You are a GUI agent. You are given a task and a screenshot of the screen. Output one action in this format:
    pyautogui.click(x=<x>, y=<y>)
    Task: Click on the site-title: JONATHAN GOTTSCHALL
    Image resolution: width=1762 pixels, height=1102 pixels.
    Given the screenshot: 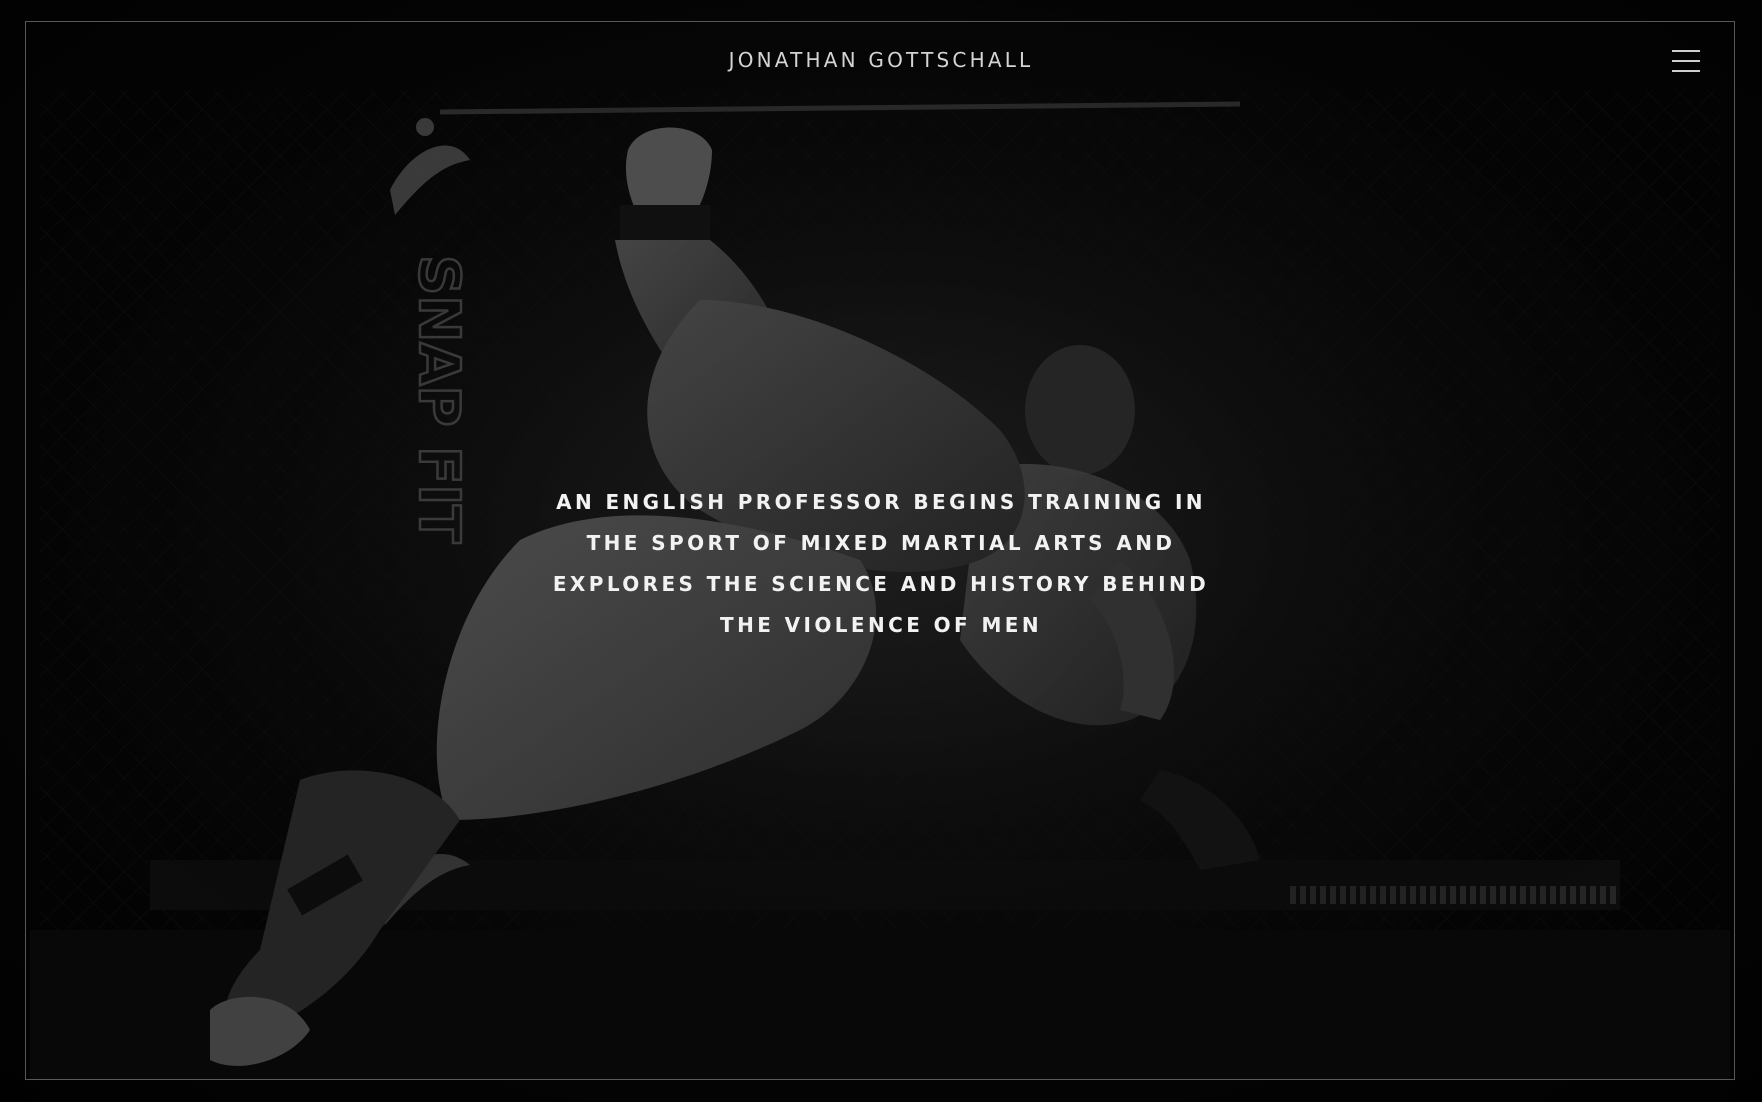 What is the action you would take?
    pyautogui.click(x=881, y=60)
    